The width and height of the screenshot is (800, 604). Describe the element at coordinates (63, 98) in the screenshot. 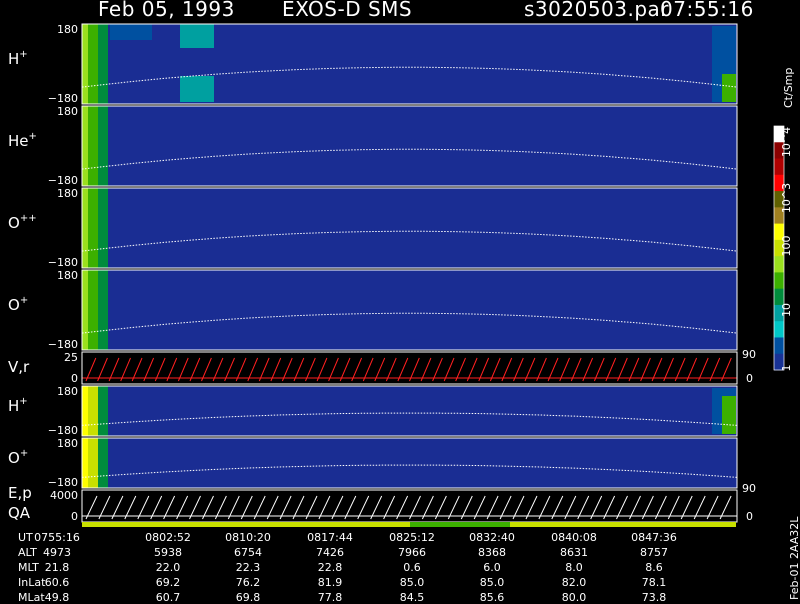

I see `panel-0-tick-bottom: −180` at that location.